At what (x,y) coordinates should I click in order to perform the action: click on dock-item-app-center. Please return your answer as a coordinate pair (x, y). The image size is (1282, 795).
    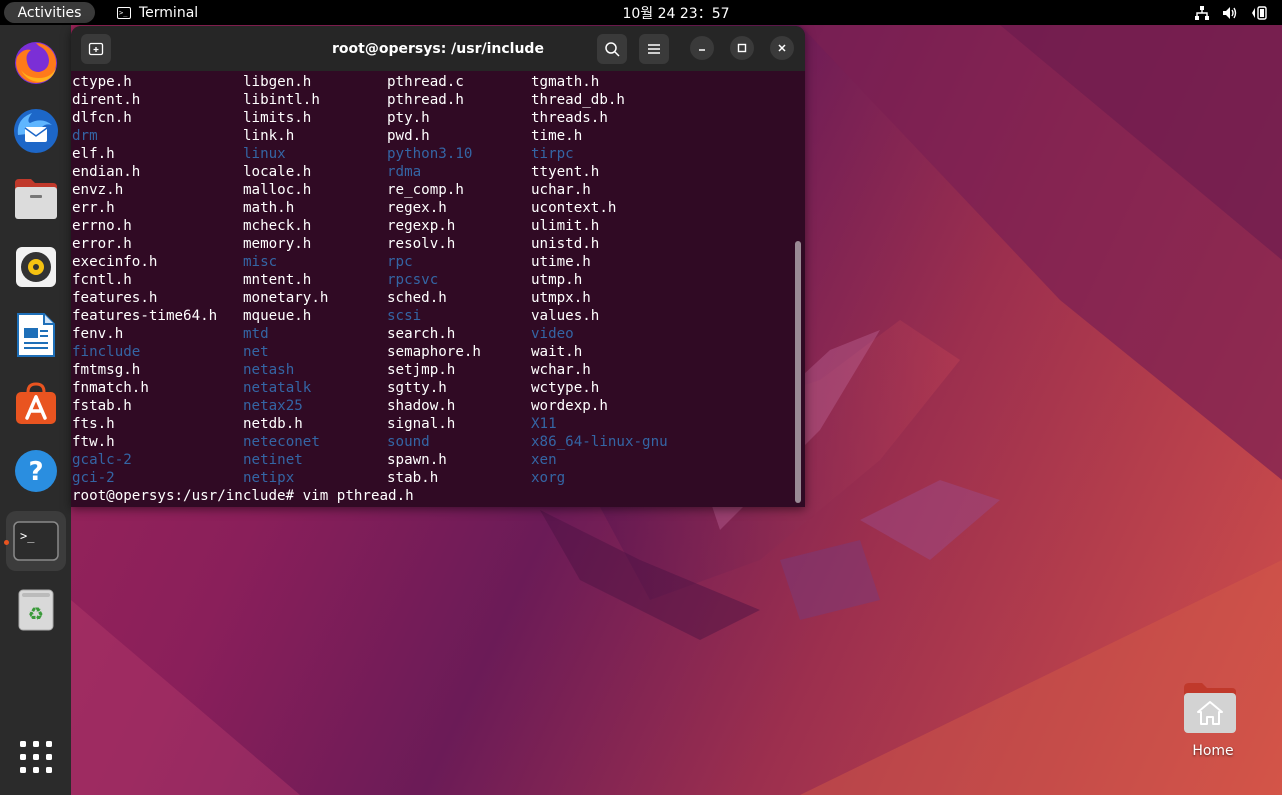
    Looking at the image, I should click on (36, 403).